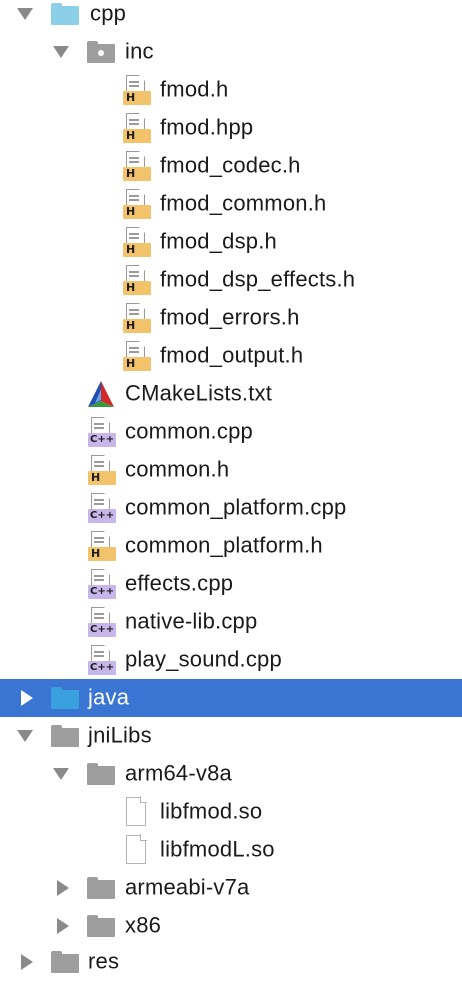  What do you see at coordinates (120, 735) in the screenshot?
I see `node-label: jniLibs` at bounding box center [120, 735].